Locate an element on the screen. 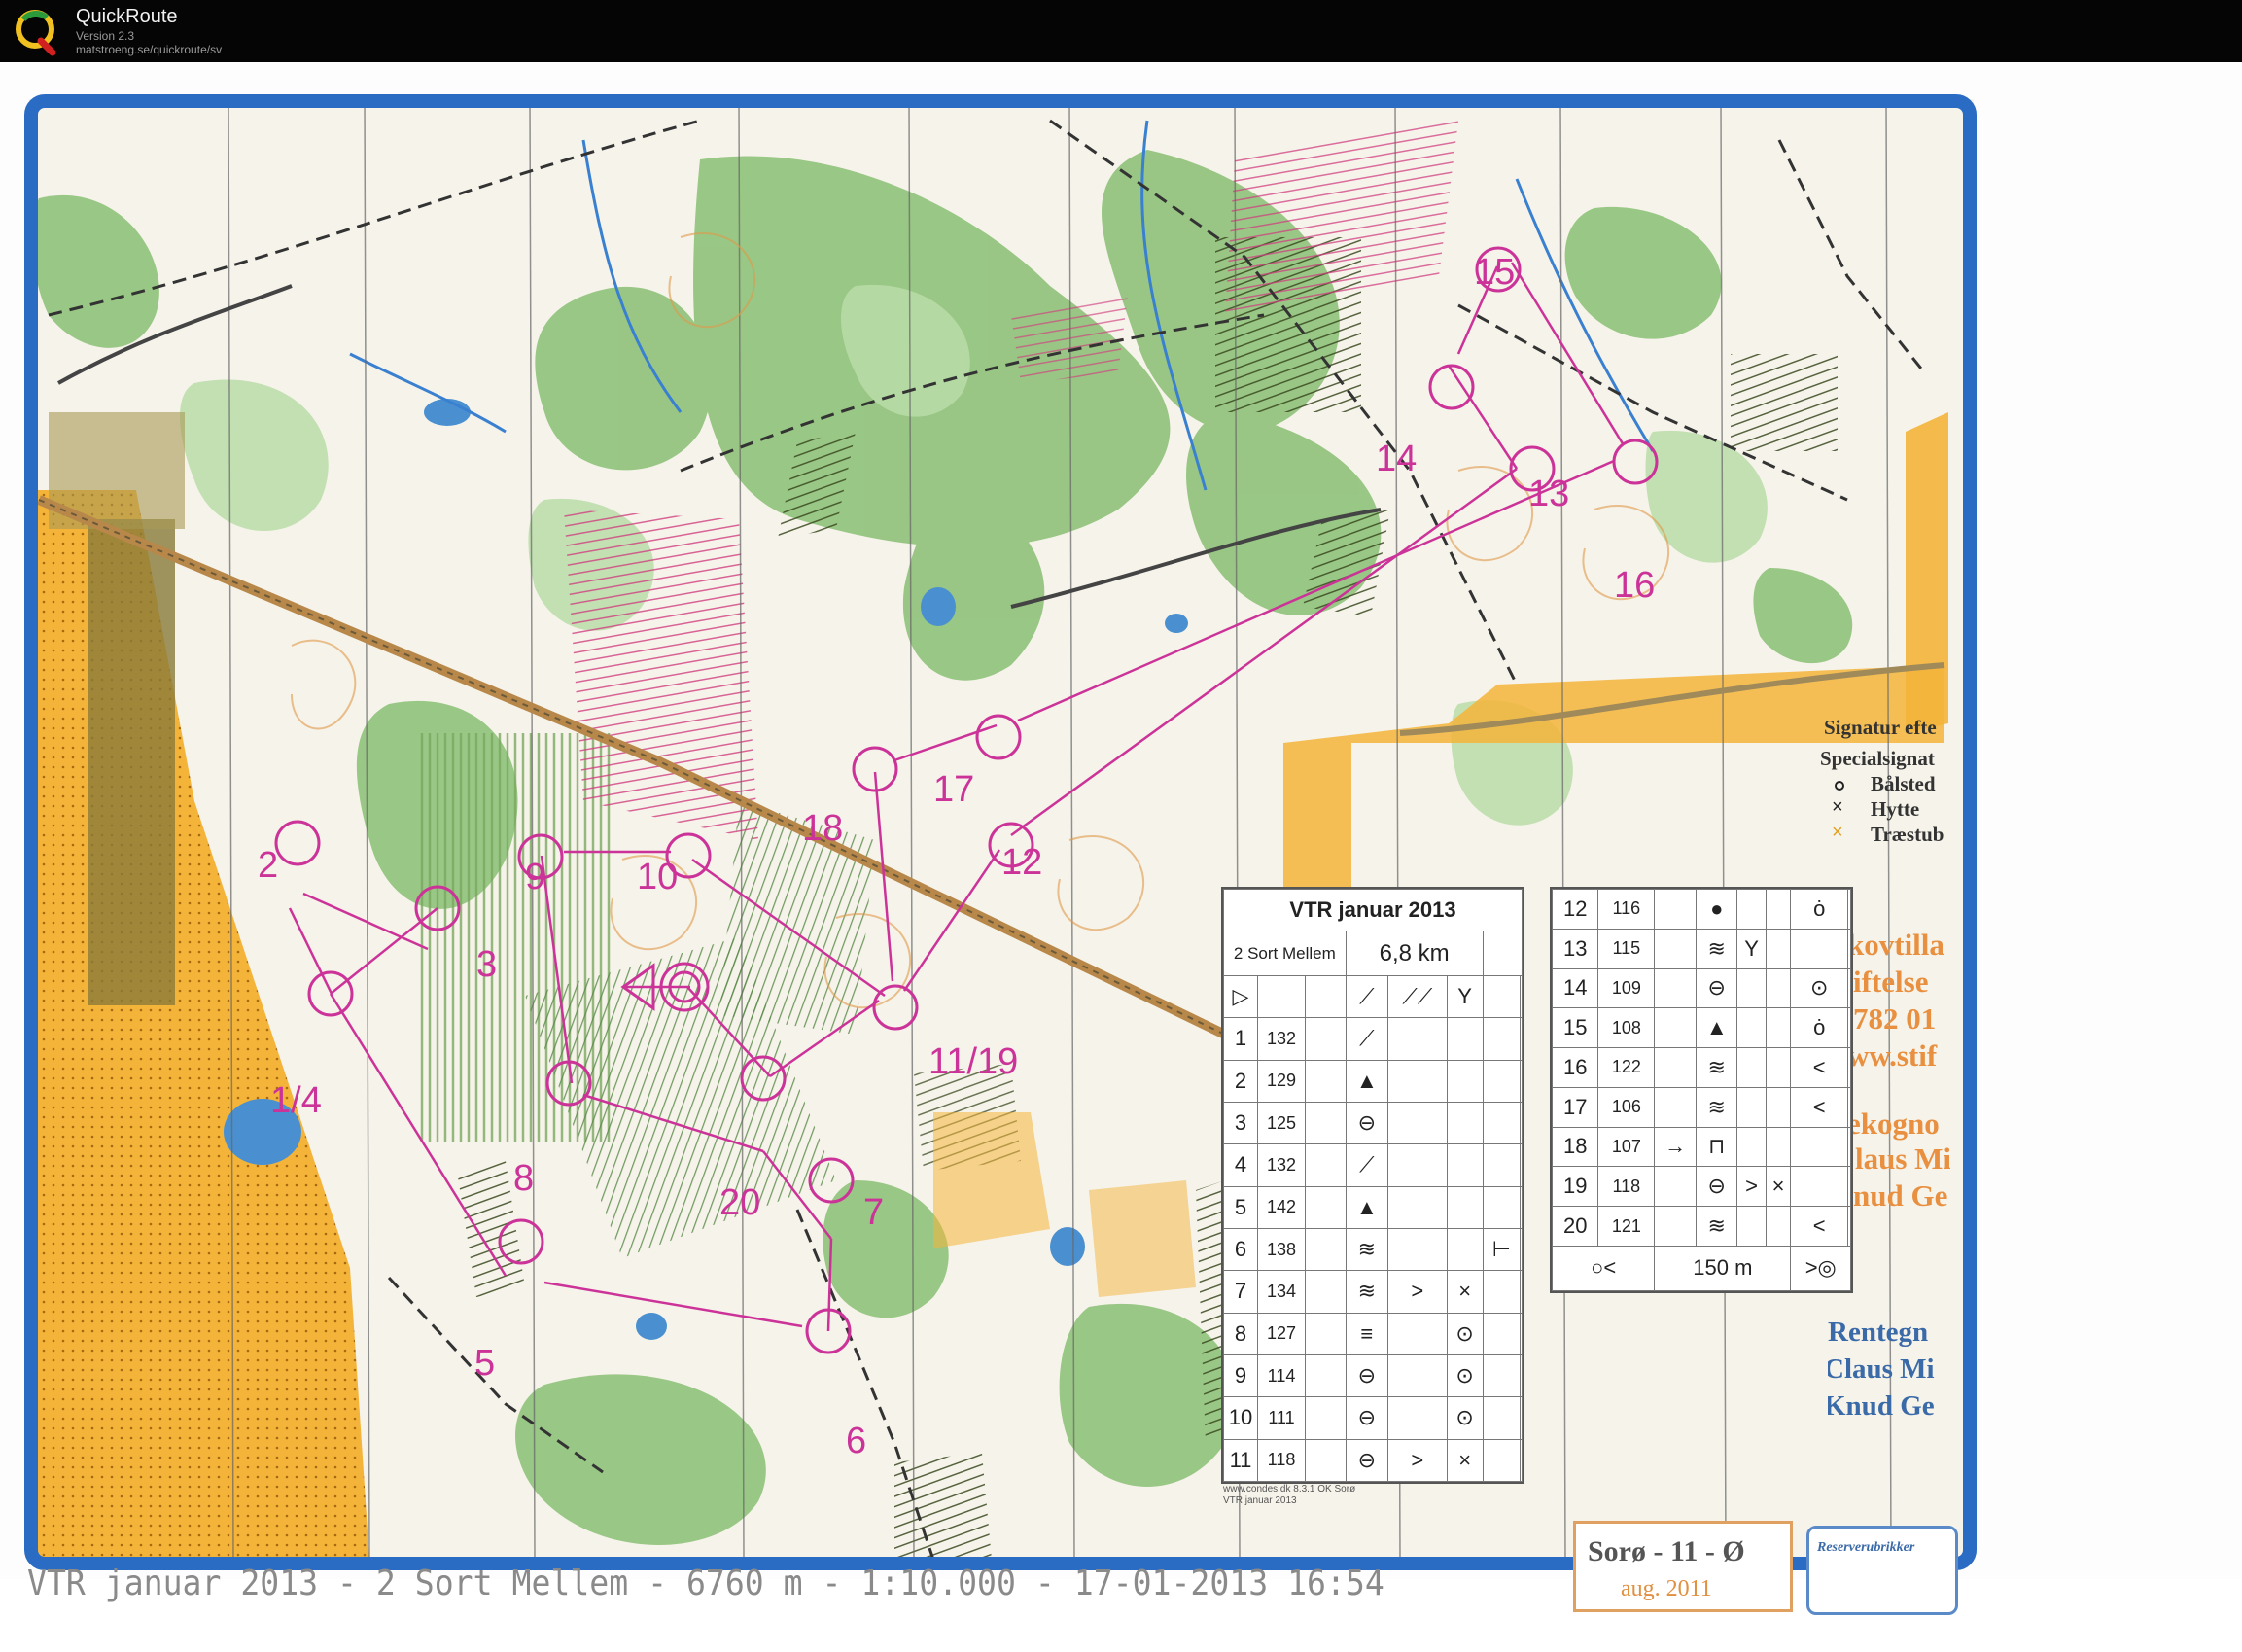  description-symbol-icon: Y is located at coordinates (1751, 948).